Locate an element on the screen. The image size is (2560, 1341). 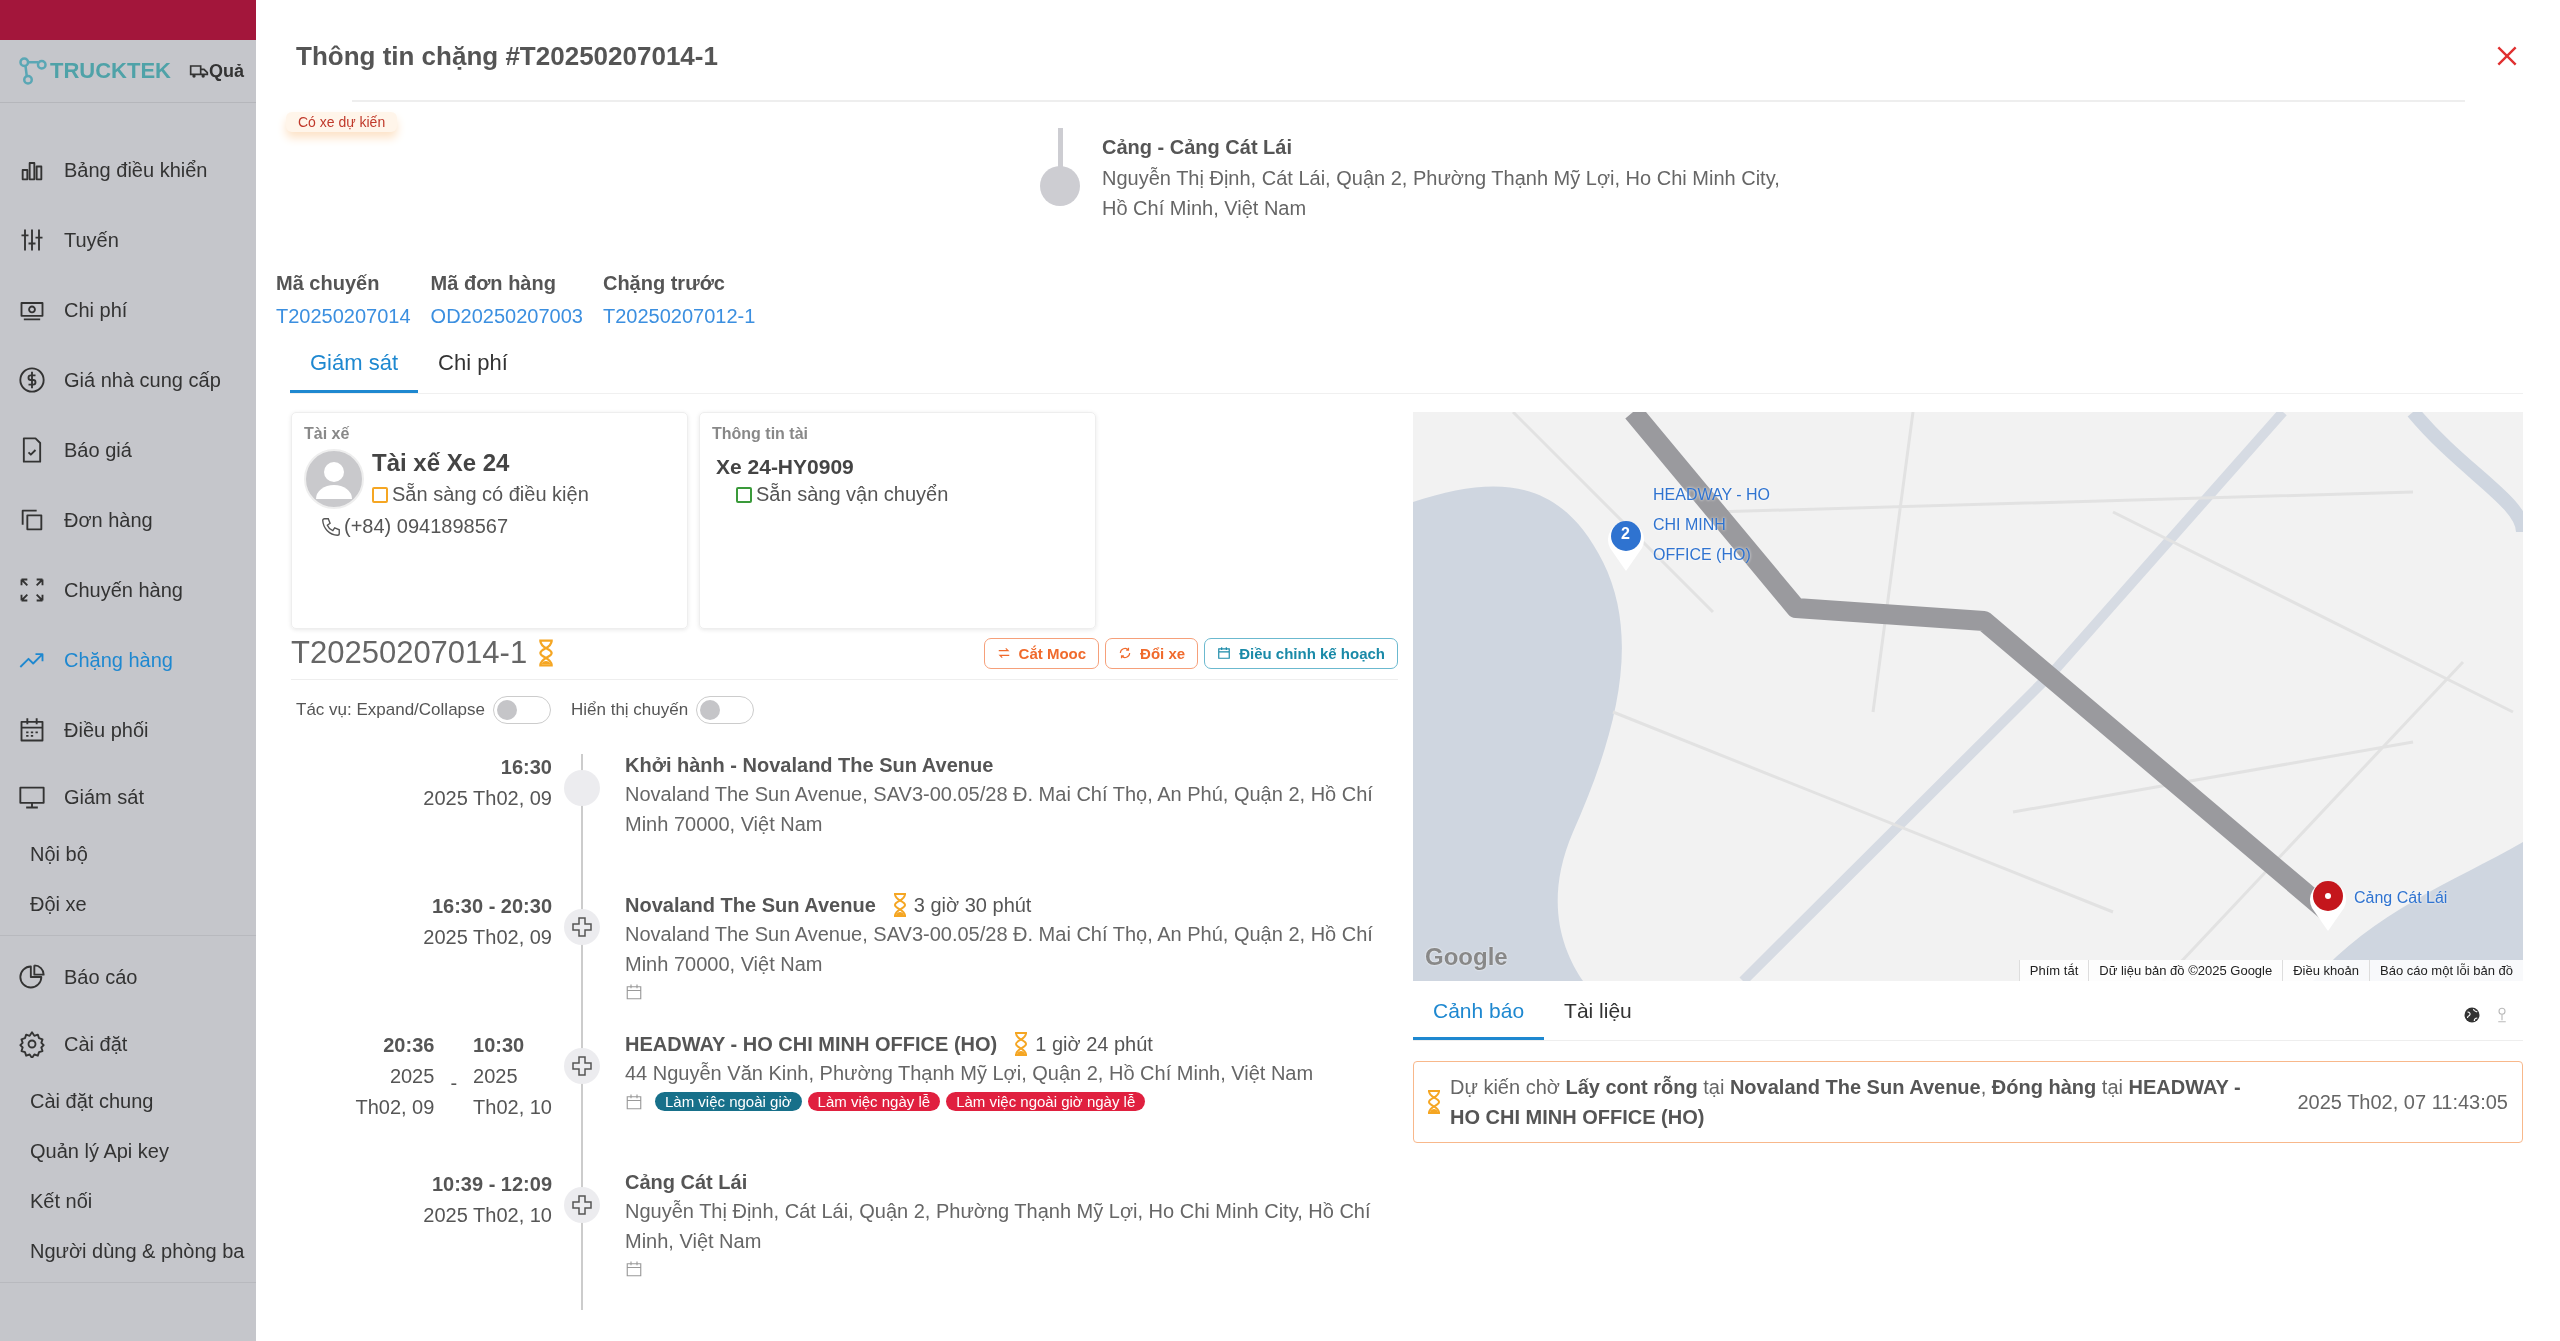
card-heading: Thông tin tài is located at coordinates (760, 434).